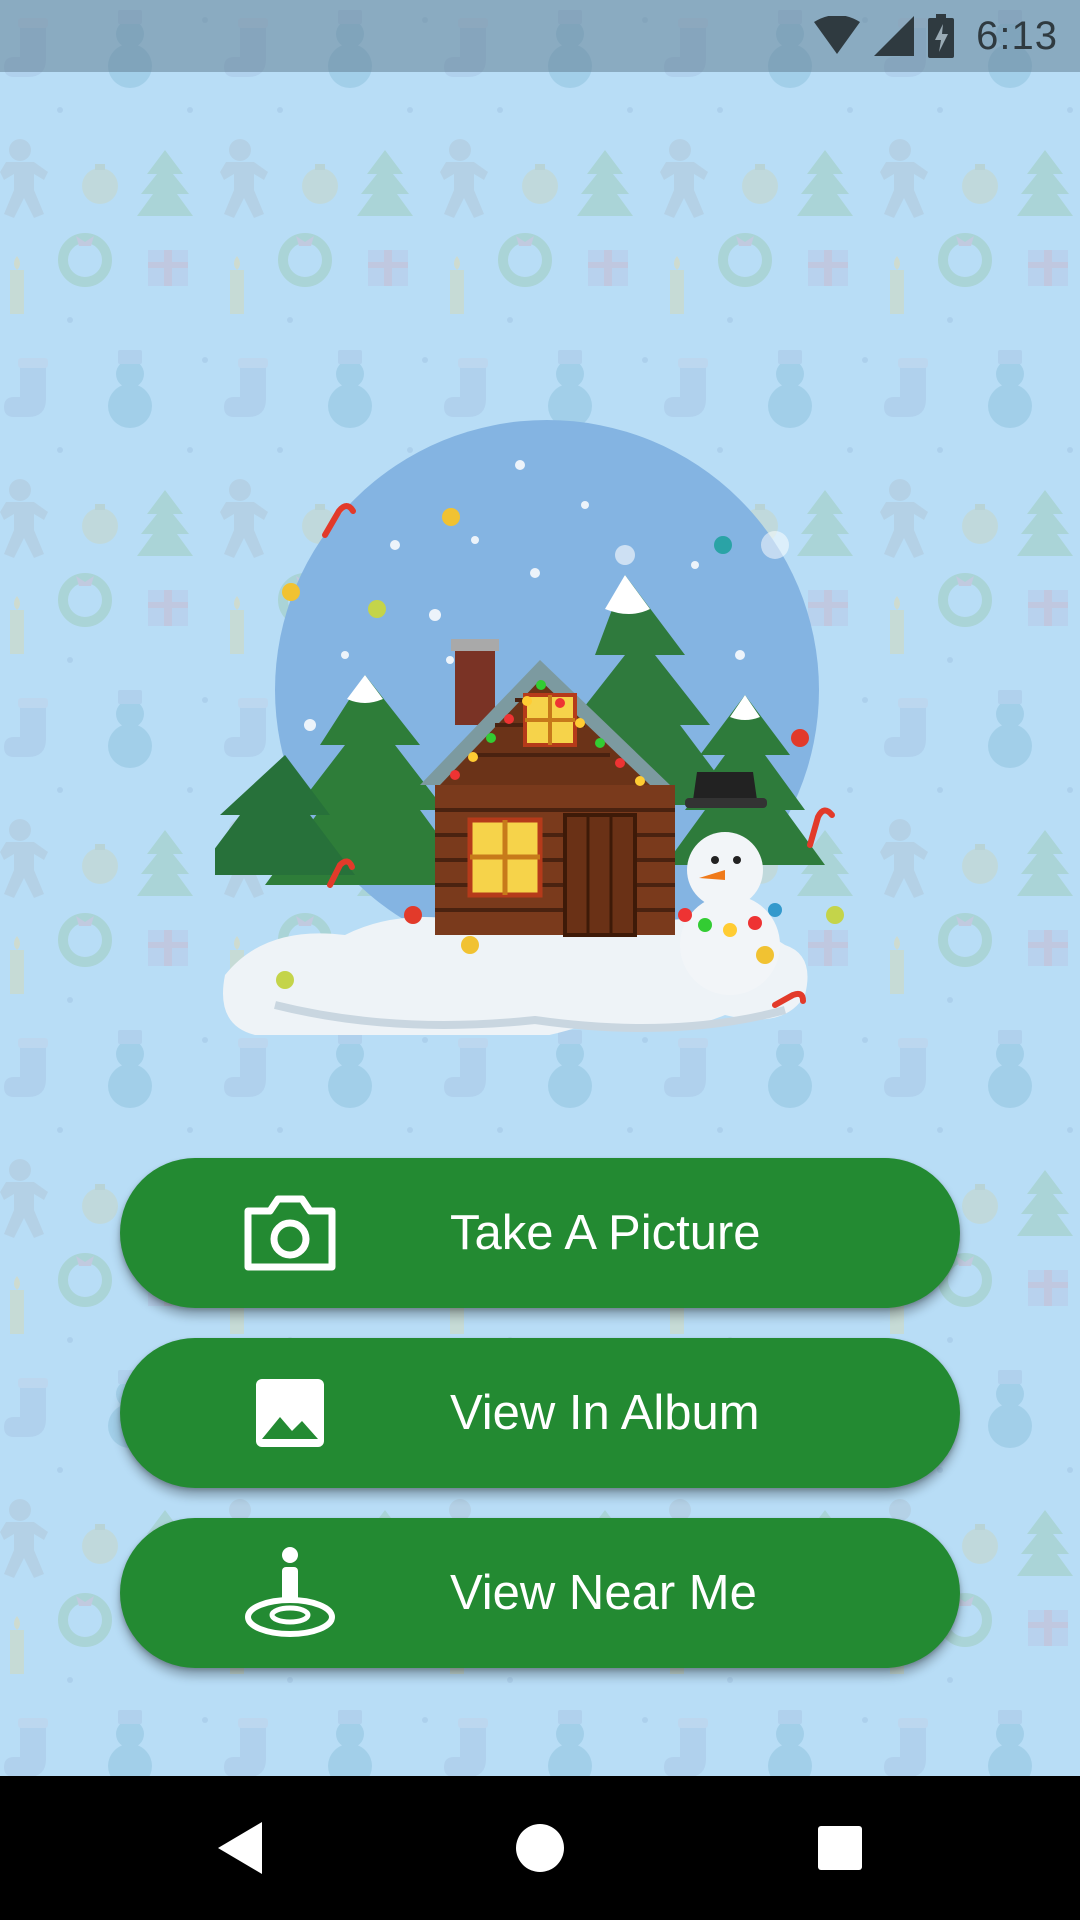 The width and height of the screenshot is (1080, 1920). I want to click on take-picture-button: Take A Picture, so click(540, 1233).